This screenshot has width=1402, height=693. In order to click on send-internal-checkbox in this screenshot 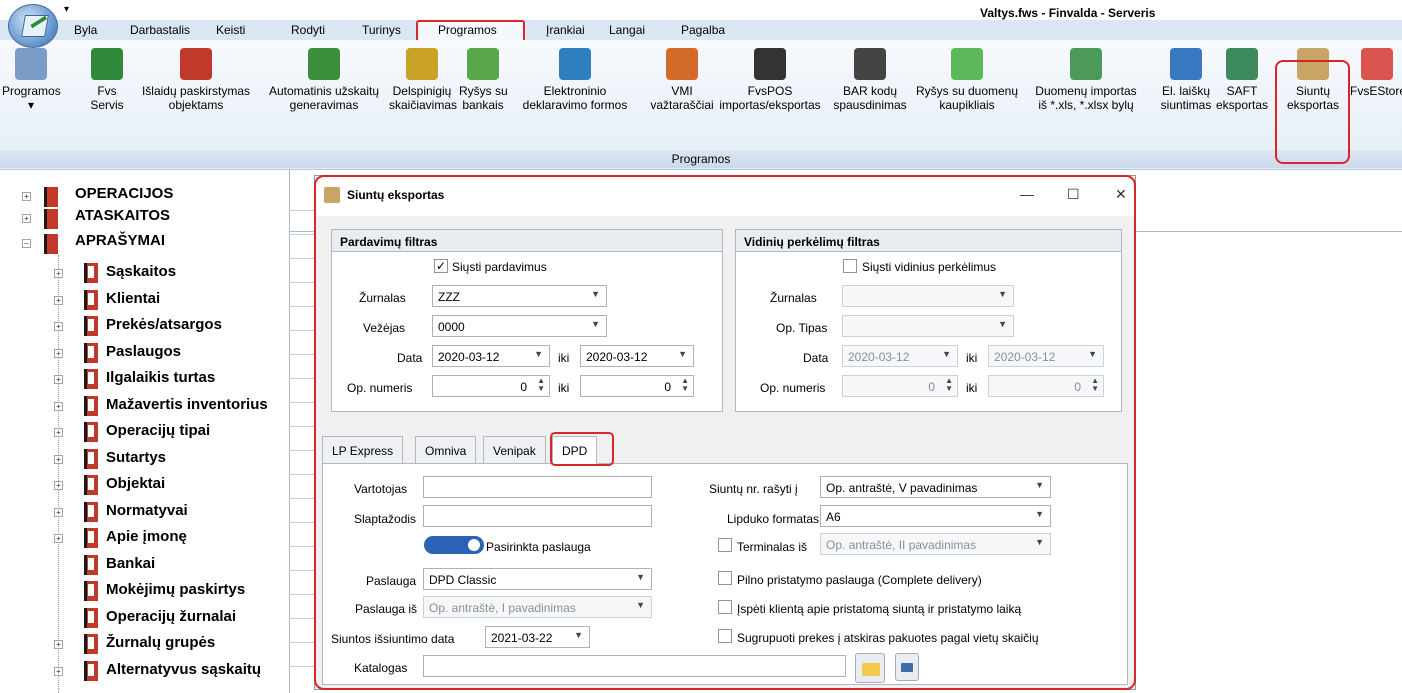, I will do `click(850, 266)`.